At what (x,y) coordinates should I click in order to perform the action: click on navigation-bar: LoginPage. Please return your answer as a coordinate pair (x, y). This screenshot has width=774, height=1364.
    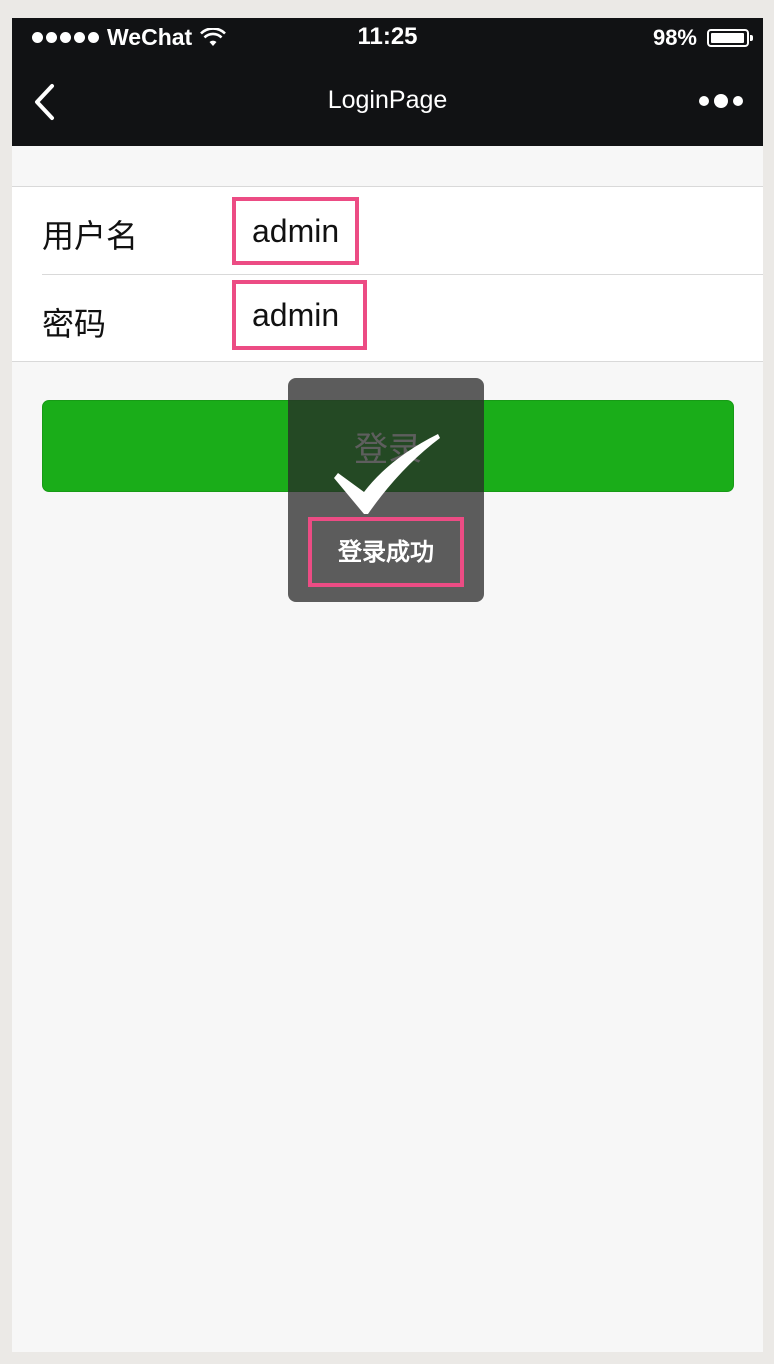
    Looking at the image, I should click on (387, 102).